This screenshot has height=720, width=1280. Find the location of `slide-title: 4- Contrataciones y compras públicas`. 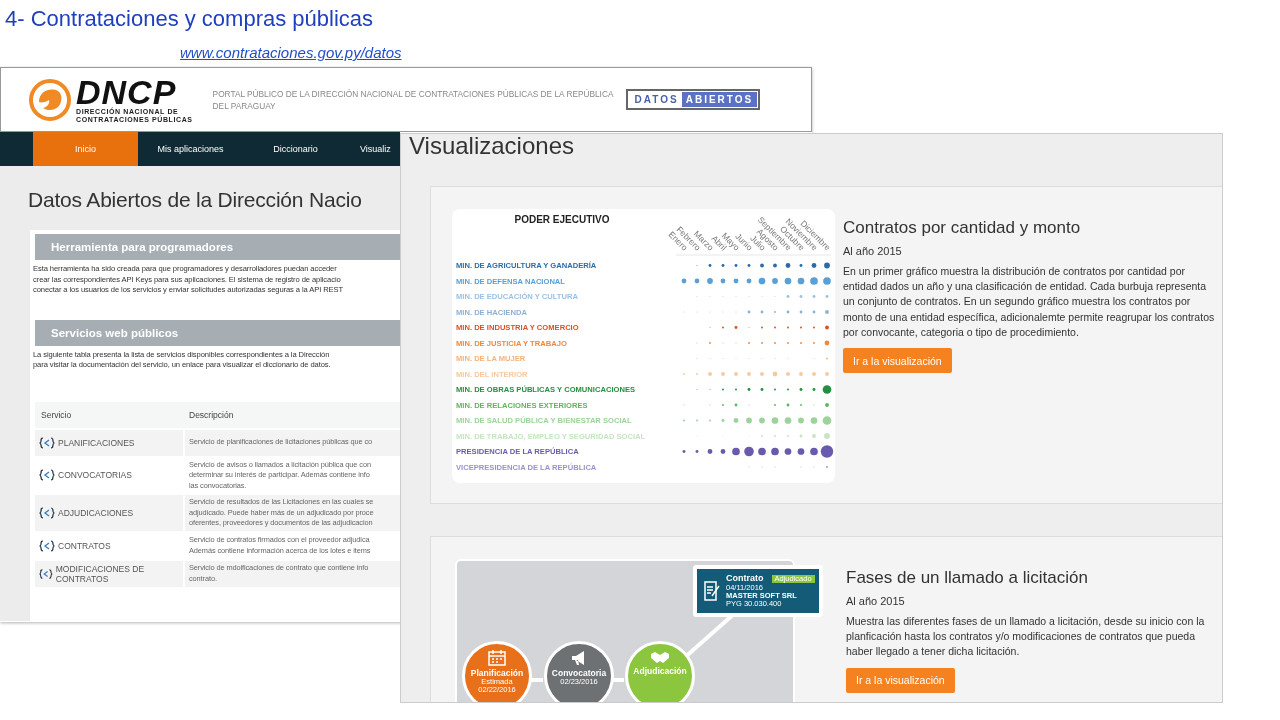

slide-title: 4- Contrataciones y compras públicas is located at coordinates (189, 19).